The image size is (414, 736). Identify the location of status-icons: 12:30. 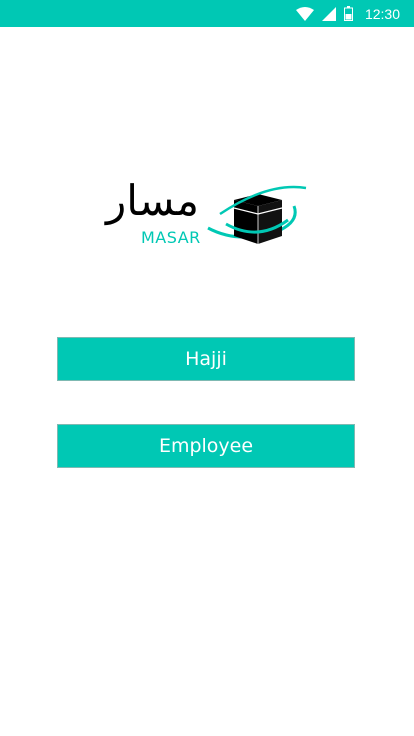
(347, 13).